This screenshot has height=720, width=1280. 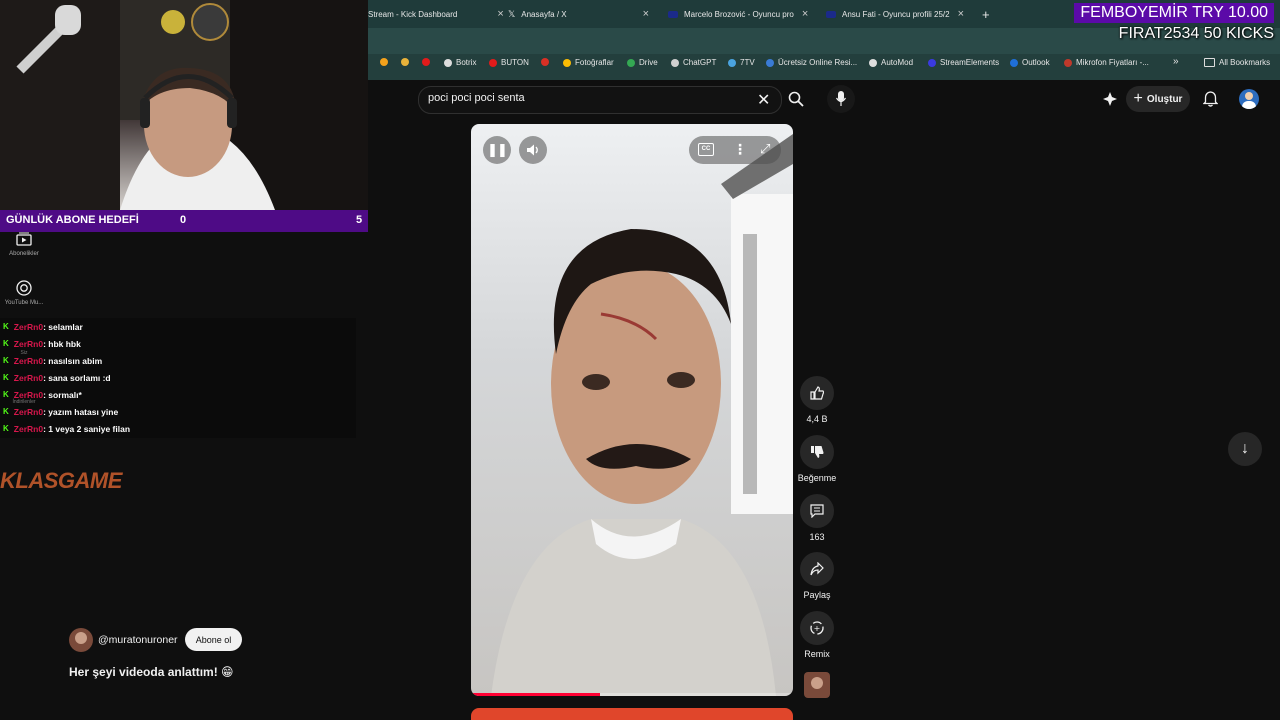 I want to click on bookmark-drive: Drive, so click(x=642, y=62).